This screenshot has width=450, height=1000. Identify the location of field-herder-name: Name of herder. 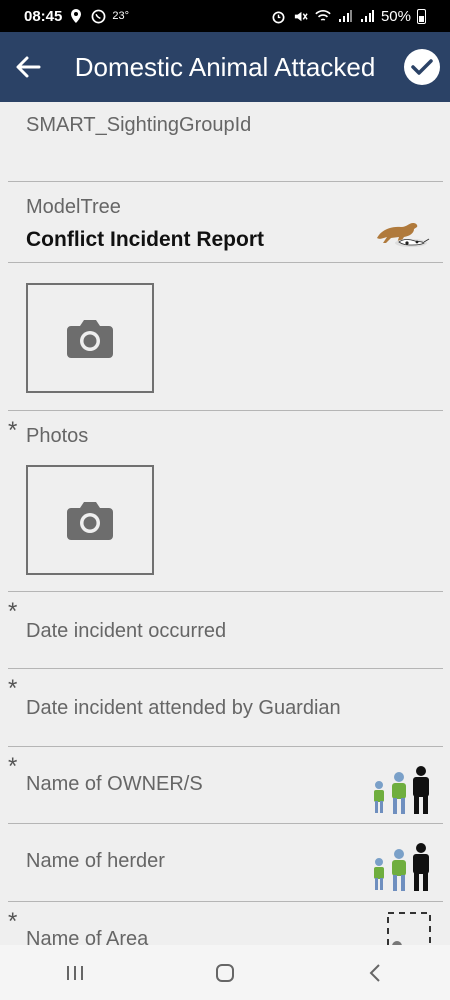
(225, 863).